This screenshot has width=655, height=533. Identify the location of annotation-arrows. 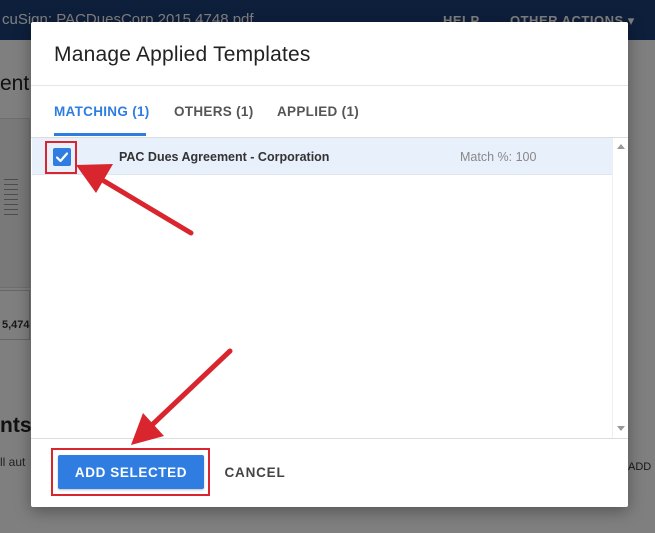
(154, 304).